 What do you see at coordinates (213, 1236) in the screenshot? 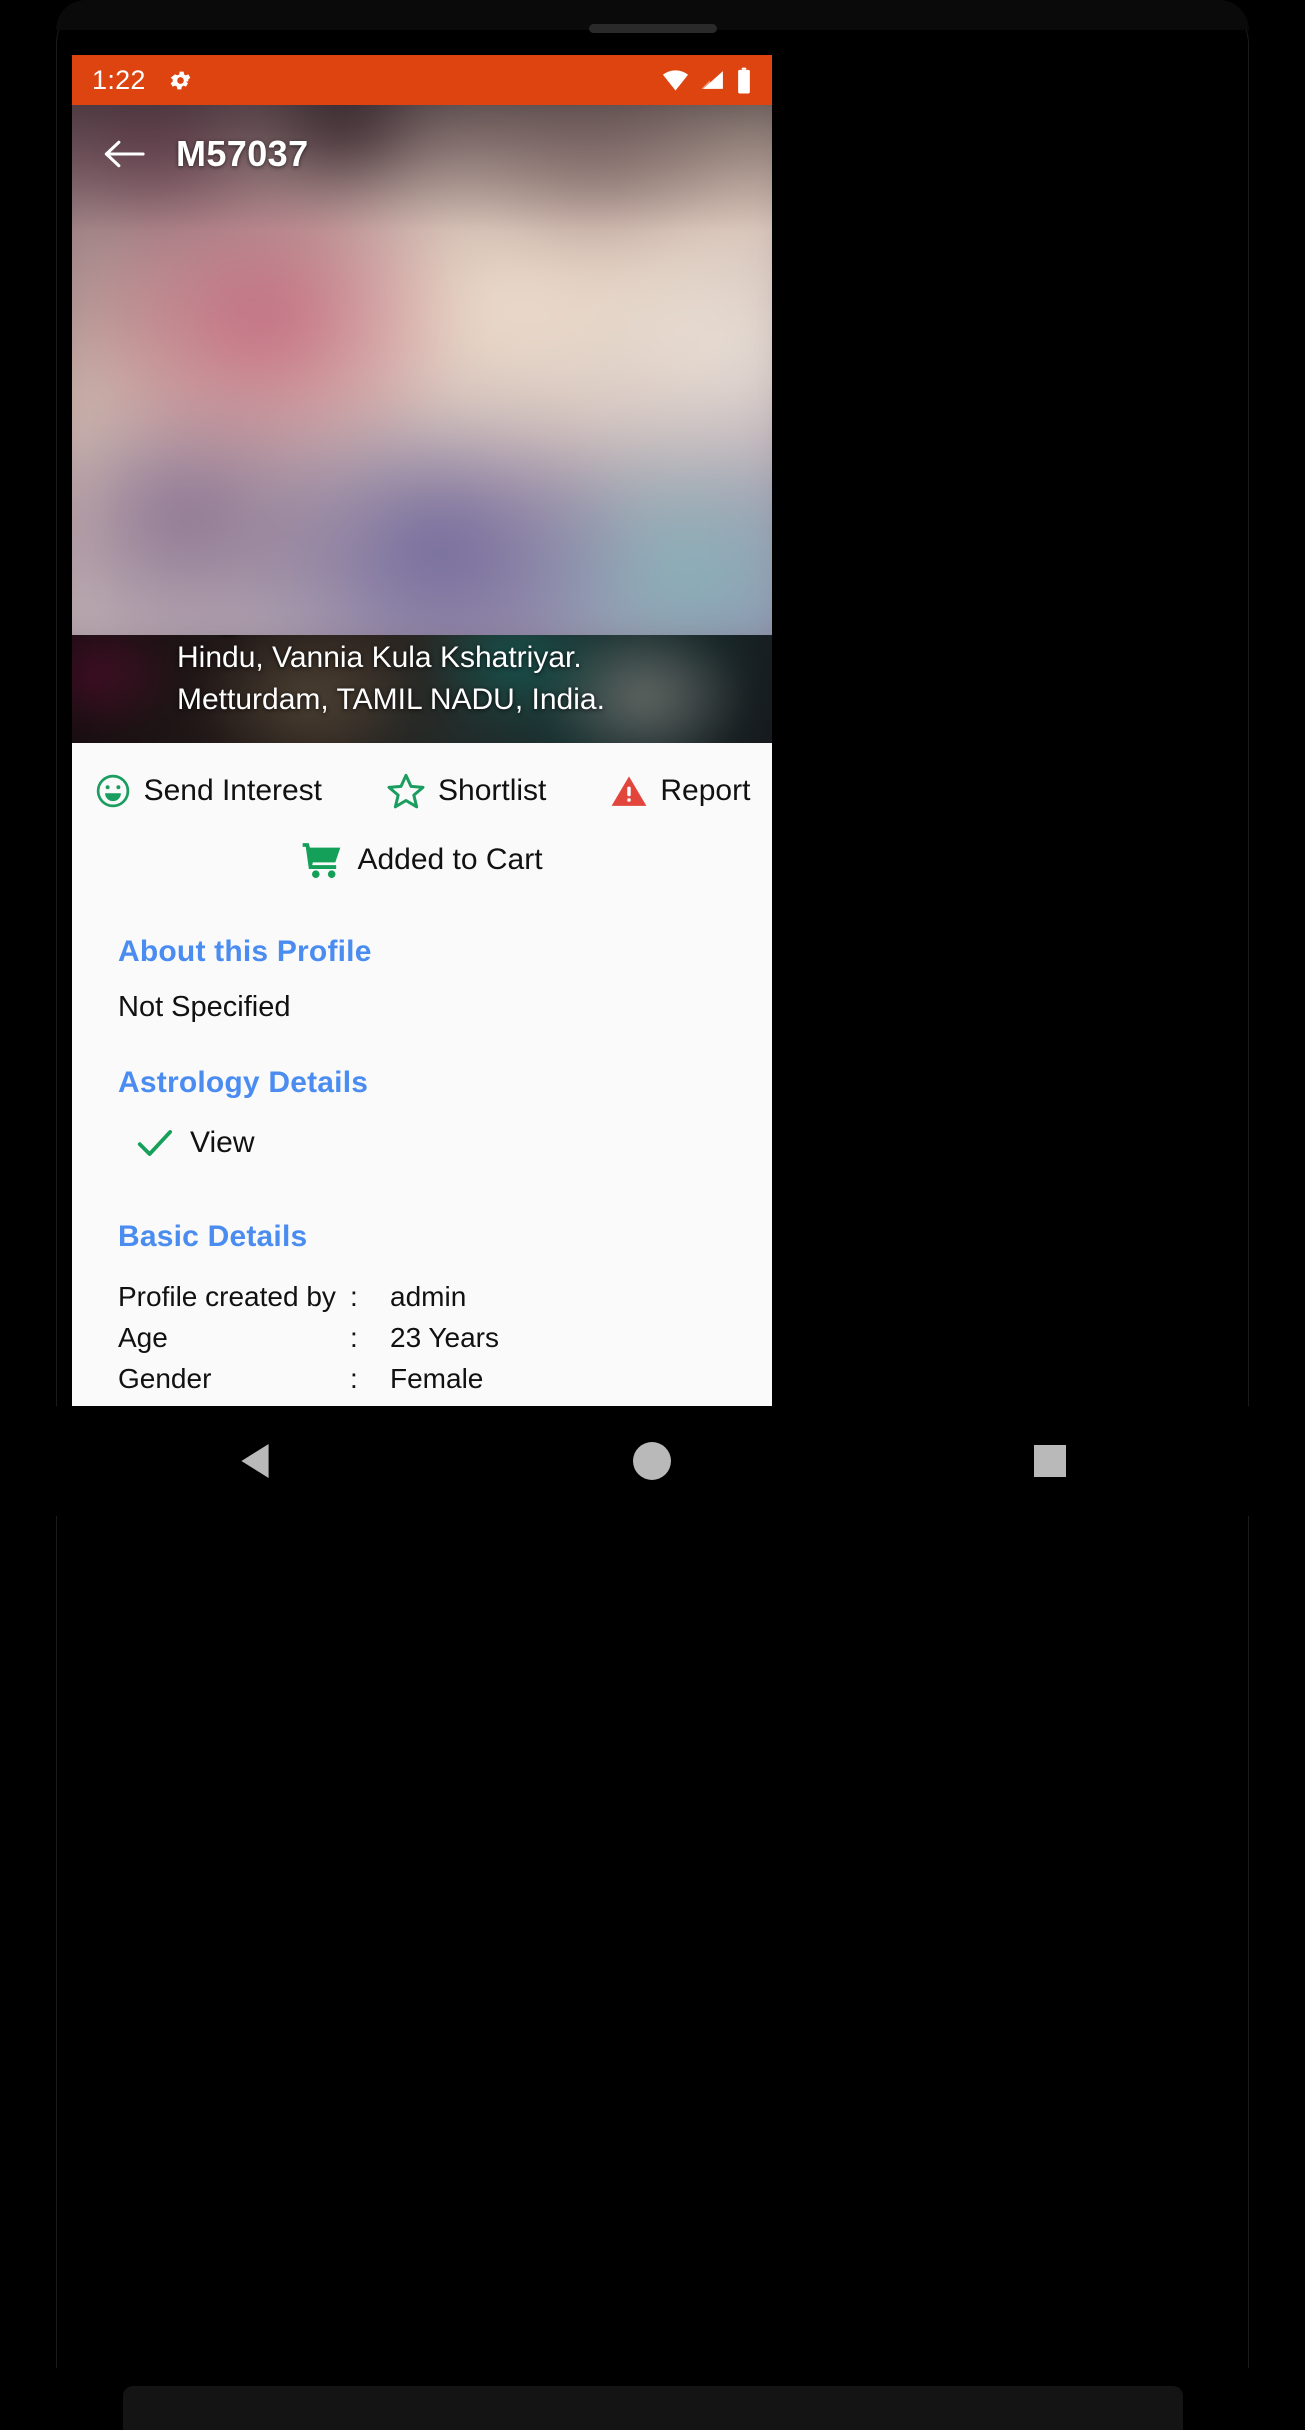
I see `basic-details-title: Basic Details` at bounding box center [213, 1236].